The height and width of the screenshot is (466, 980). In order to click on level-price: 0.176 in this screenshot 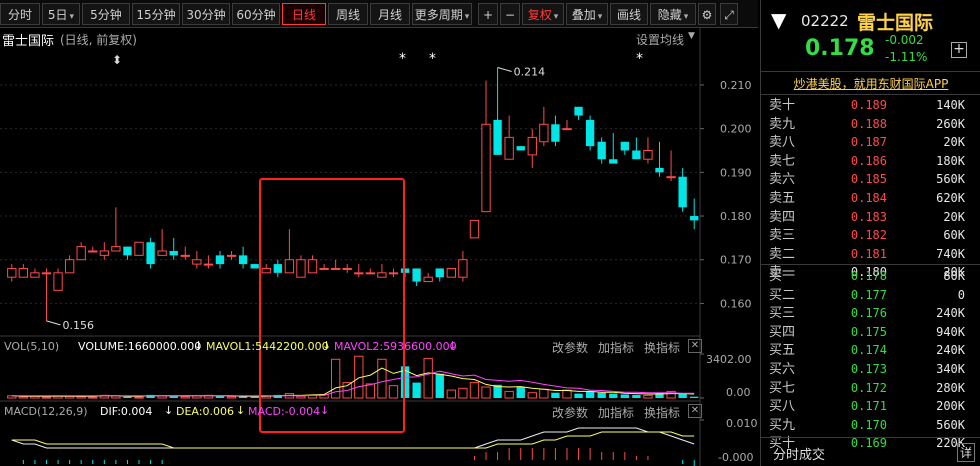, I will do `click(868, 313)`.